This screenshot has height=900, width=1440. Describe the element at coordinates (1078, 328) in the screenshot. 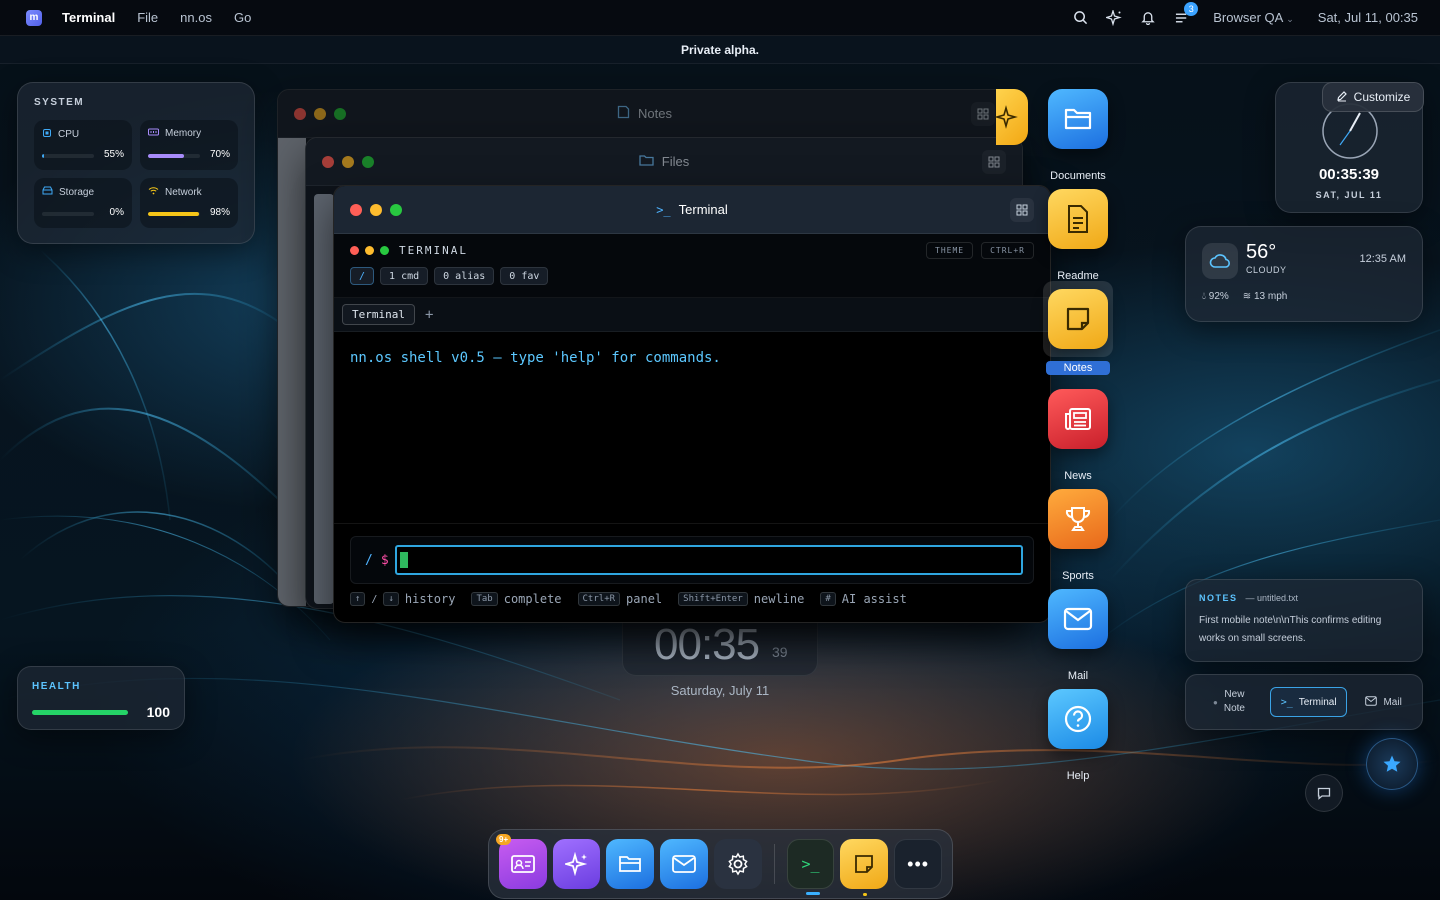

I see `desktop-icon-notes: Notes` at that location.